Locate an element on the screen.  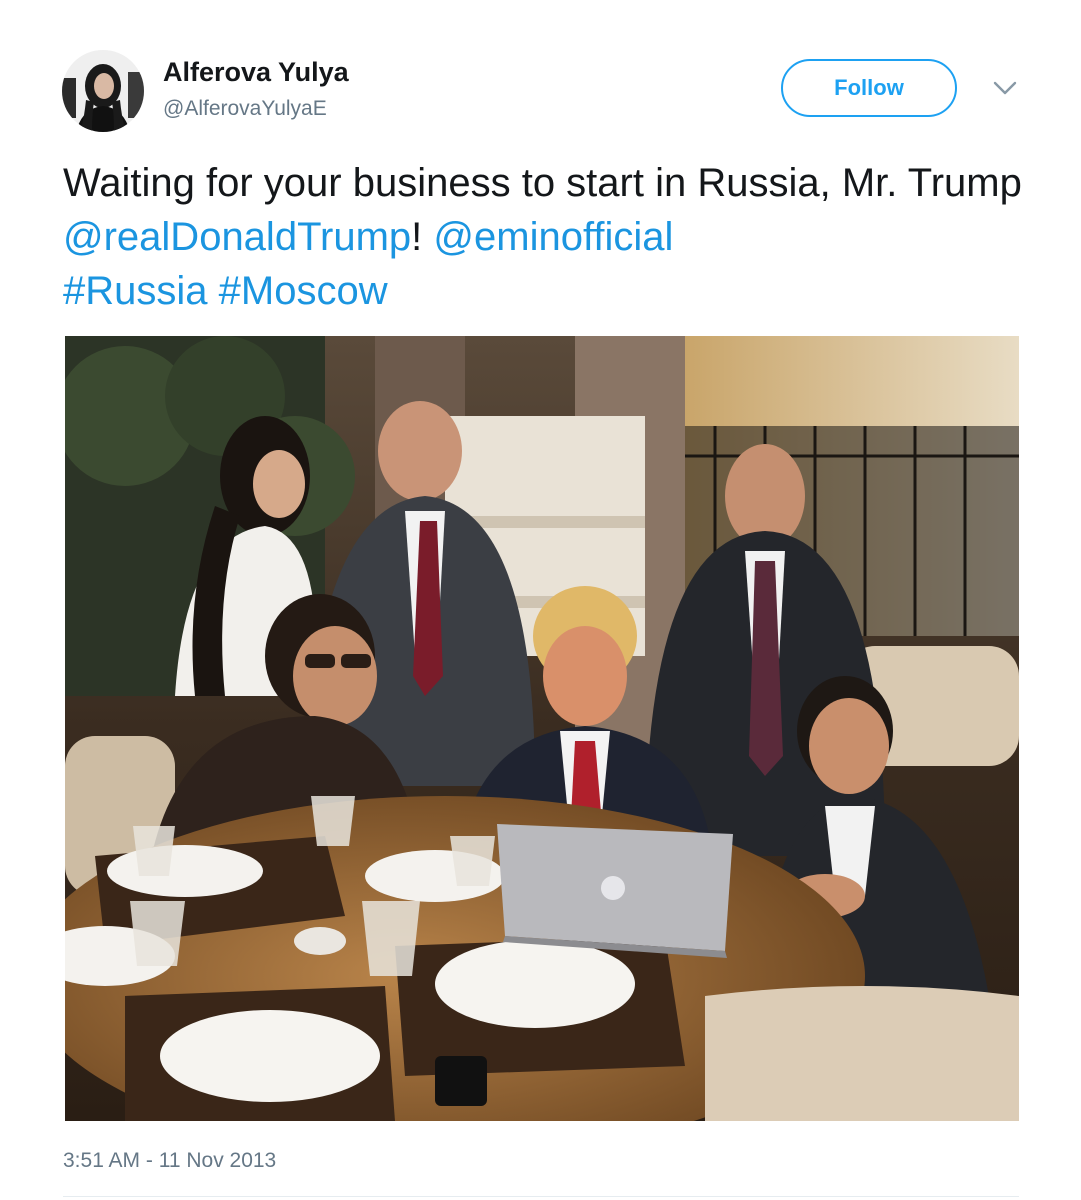
mention-link: @realDonaldTrump is located at coordinates (237, 237).